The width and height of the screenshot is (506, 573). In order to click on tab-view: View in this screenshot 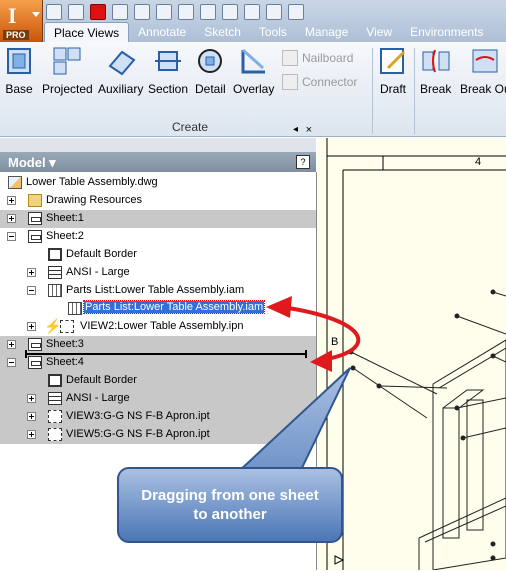, I will do `click(379, 32)`.